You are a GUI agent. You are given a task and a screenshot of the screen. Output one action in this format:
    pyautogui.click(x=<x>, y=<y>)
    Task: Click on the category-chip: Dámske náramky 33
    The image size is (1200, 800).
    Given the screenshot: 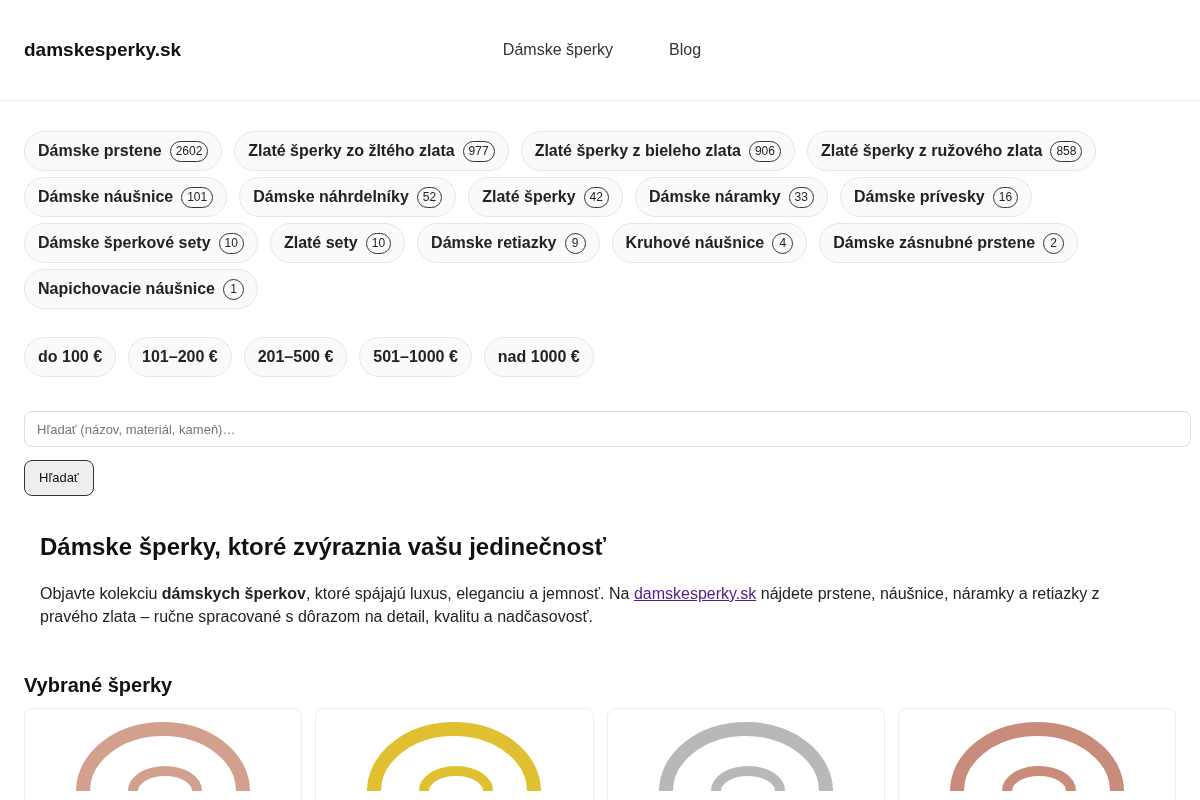 What is the action you would take?
    pyautogui.click(x=731, y=197)
    